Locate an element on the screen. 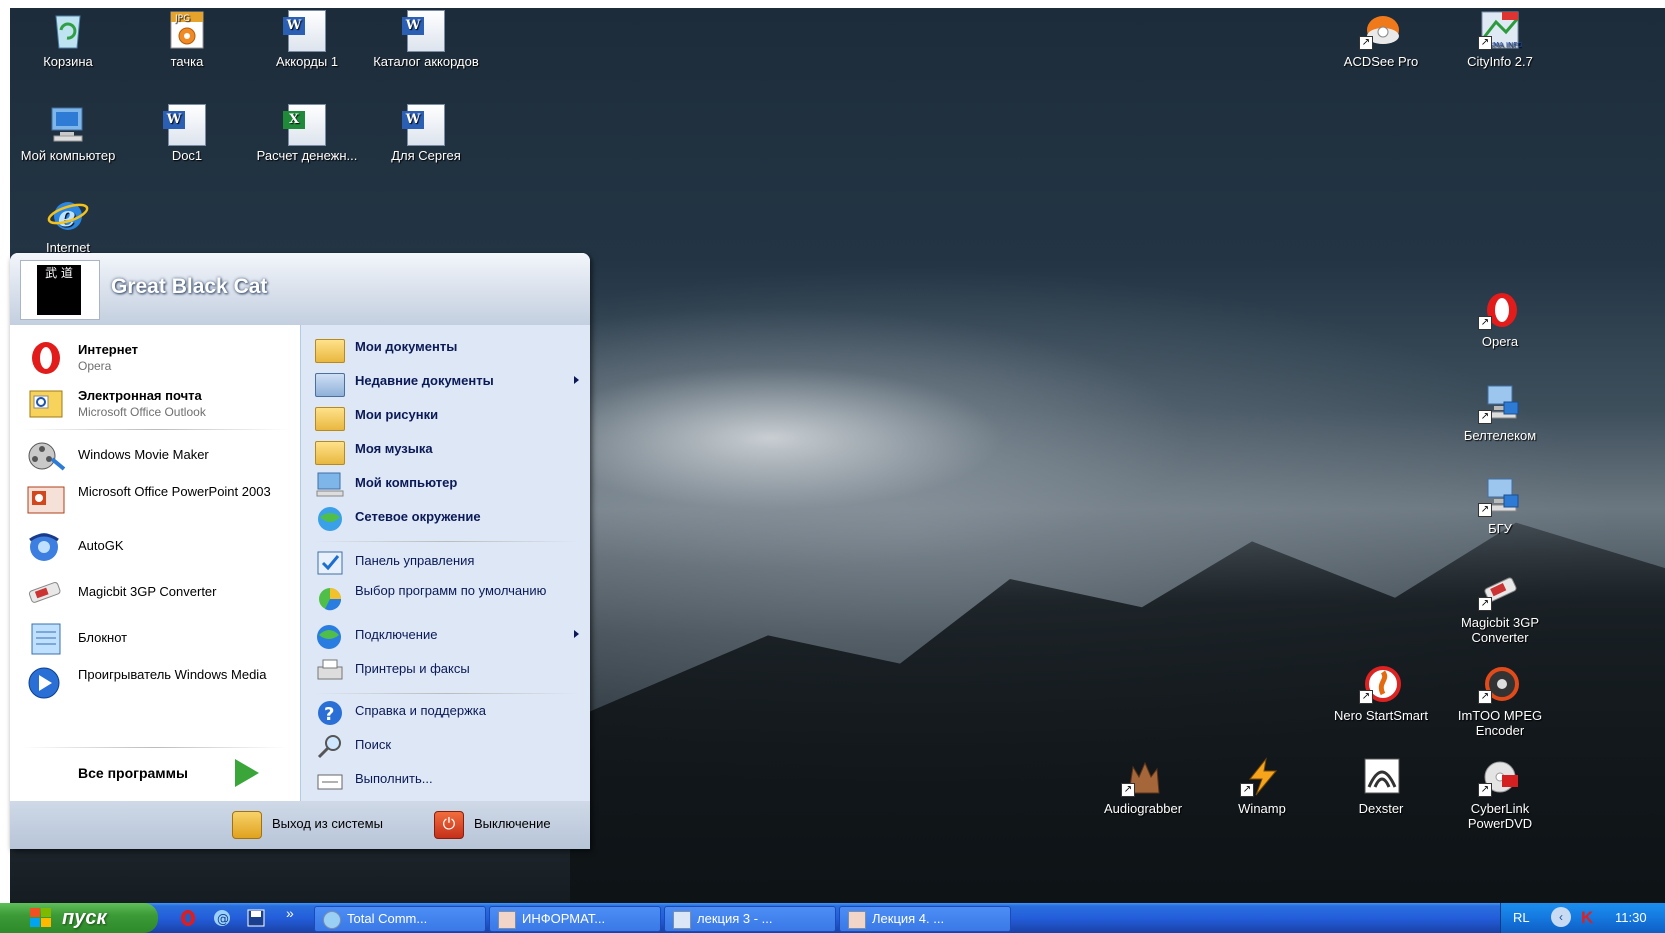 The height and width of the screenshot is (933, 1665). system-title: Принтеры и факсы is located at coordinates (412, 668).